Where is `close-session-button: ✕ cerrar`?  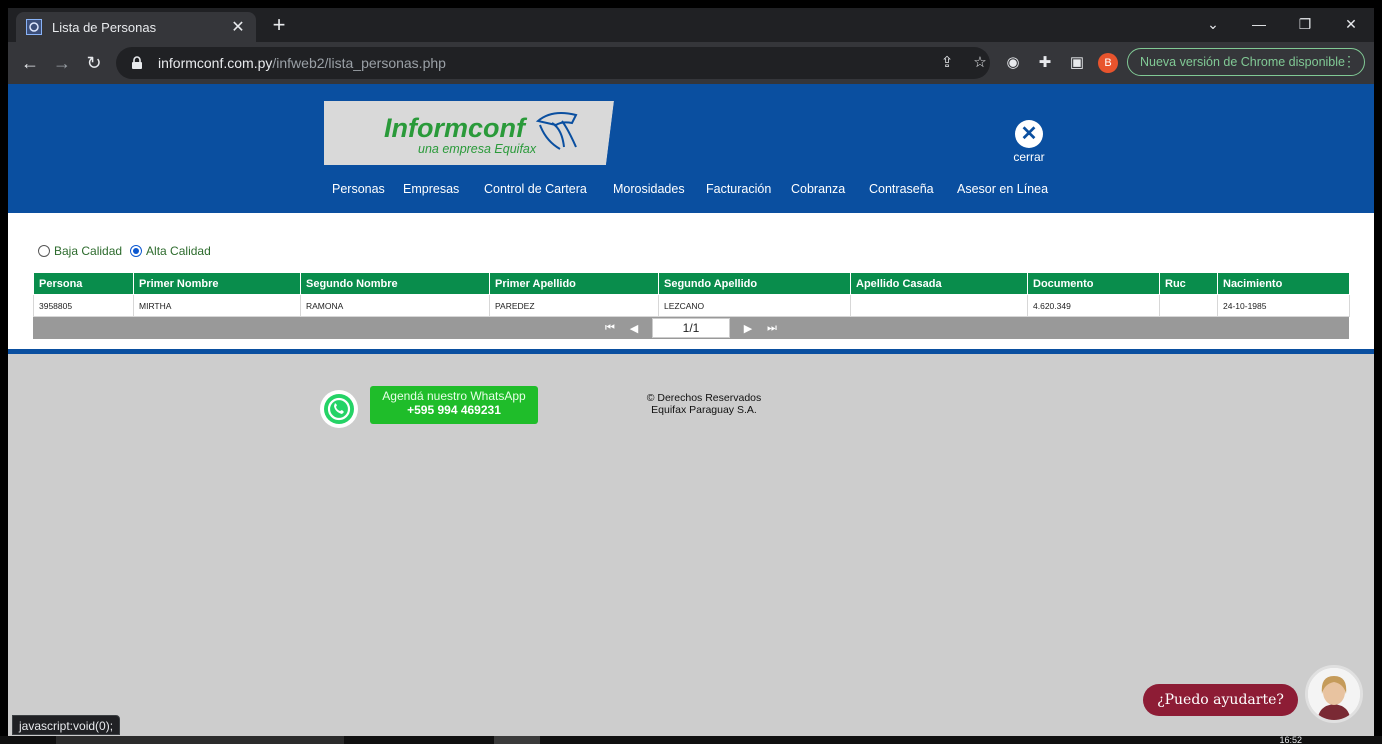 close-session-button: ✕ cerrar is located at coordinates (1029, 142).